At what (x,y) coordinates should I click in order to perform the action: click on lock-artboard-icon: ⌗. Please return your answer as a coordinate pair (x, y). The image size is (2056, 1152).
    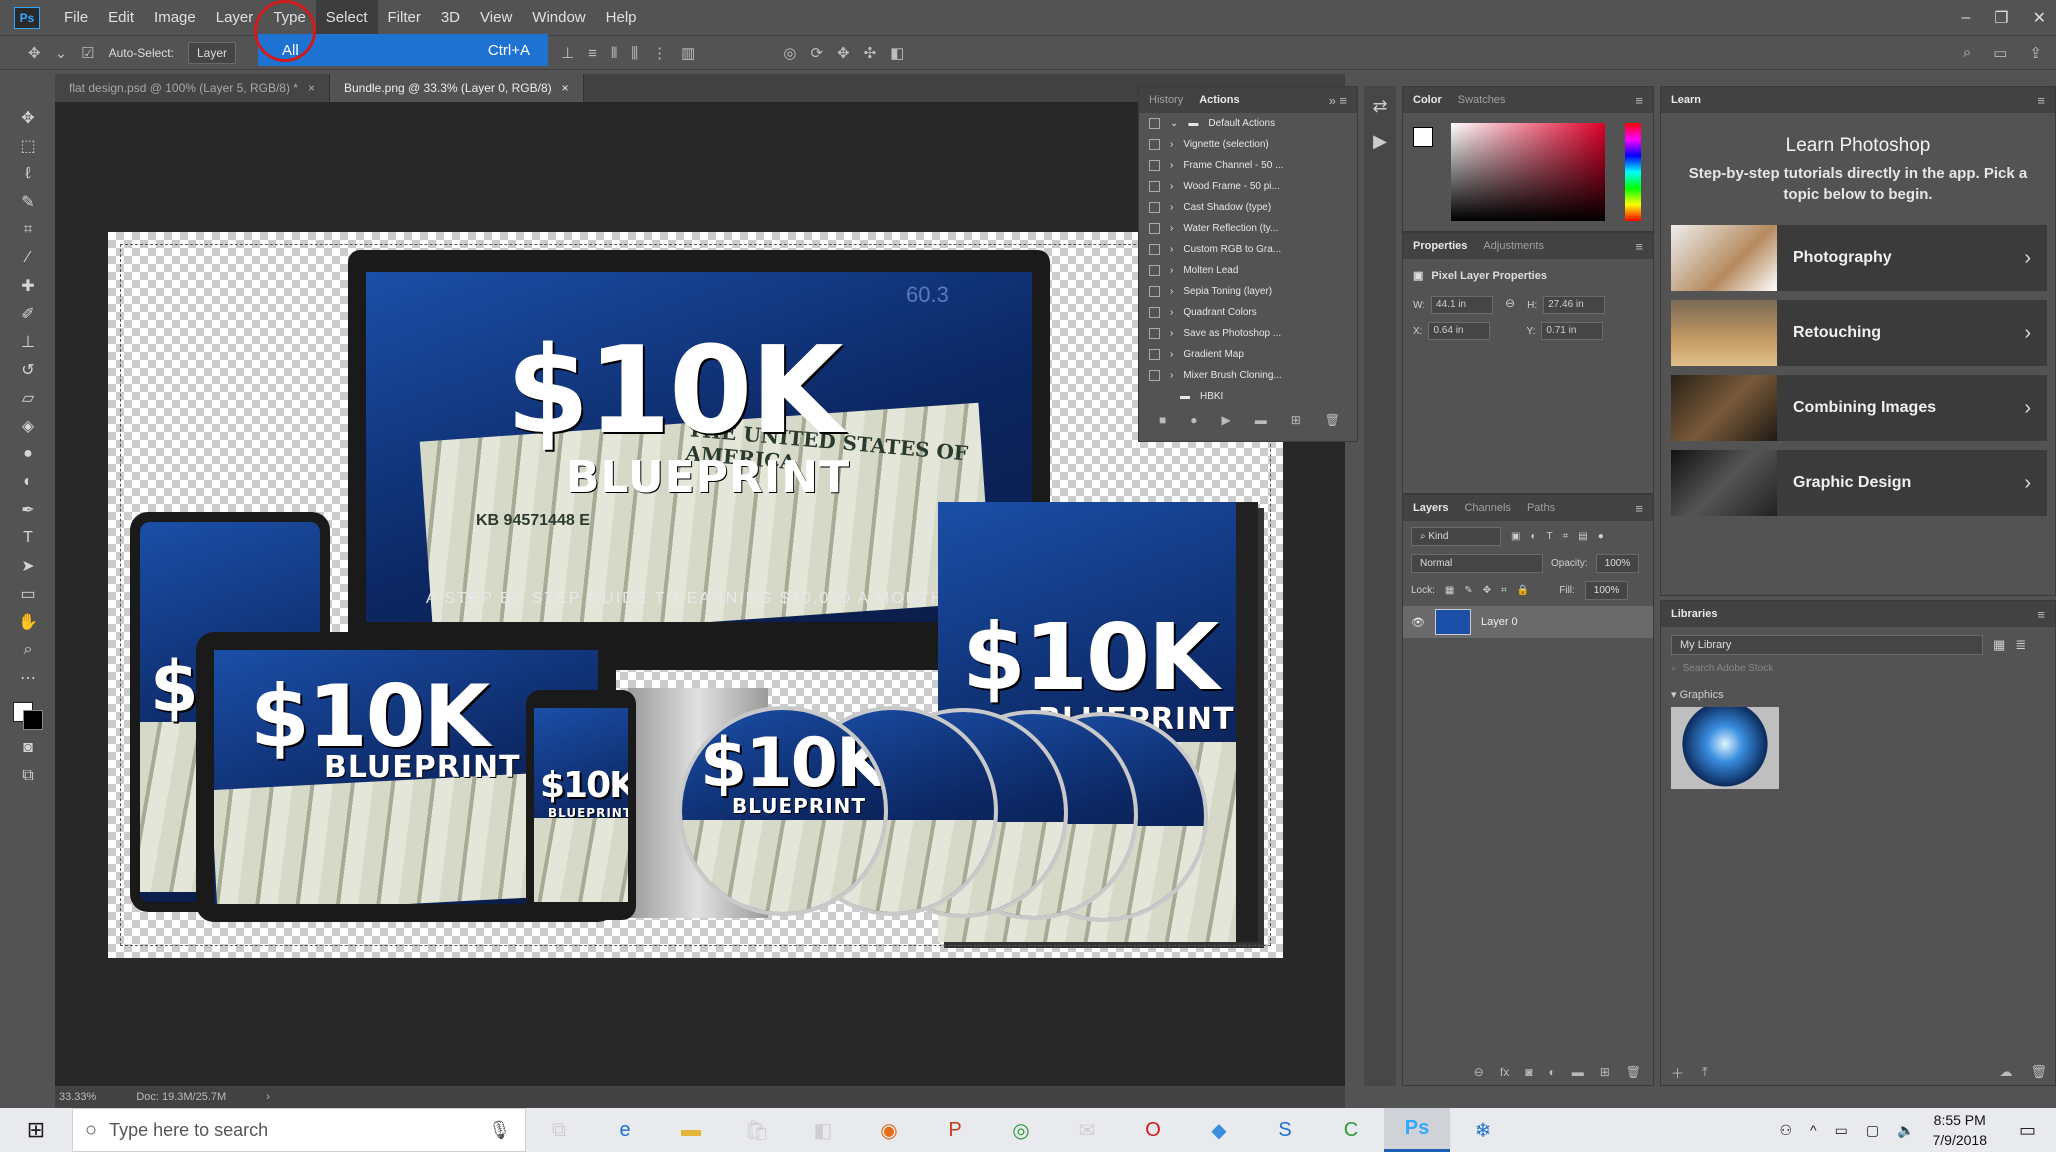
    Looking at the image, I should click on (1504, 590).